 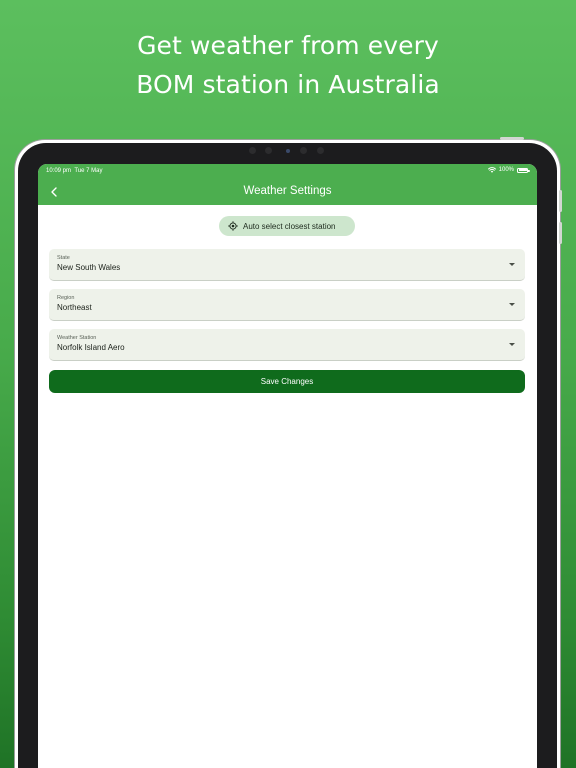 I want to click on ipad-top-button, so click(x=512, y=138).